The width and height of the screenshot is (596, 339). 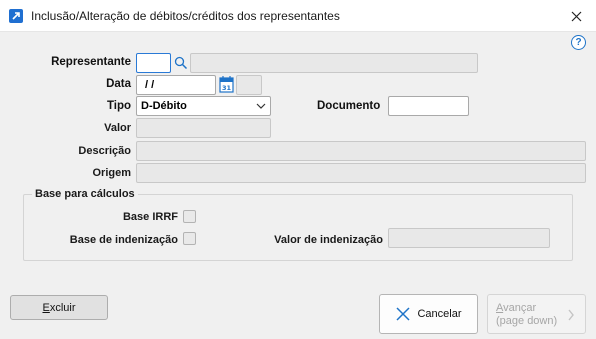 What do you see at coordinates (181, 64) in the screenshot?
I see `search-icon` at bounding box center [181, 64].